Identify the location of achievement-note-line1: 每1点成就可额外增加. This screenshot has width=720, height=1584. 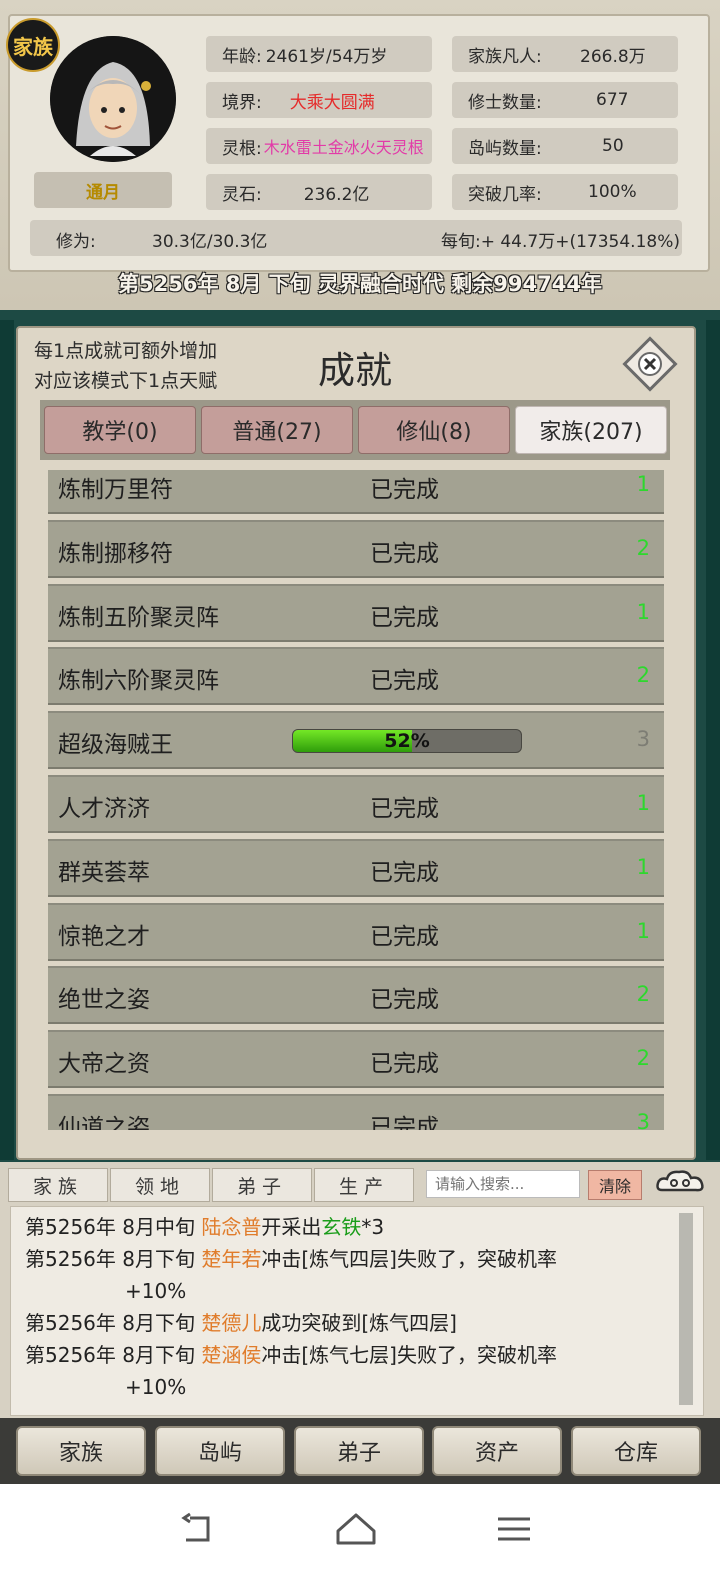
(126, 351).